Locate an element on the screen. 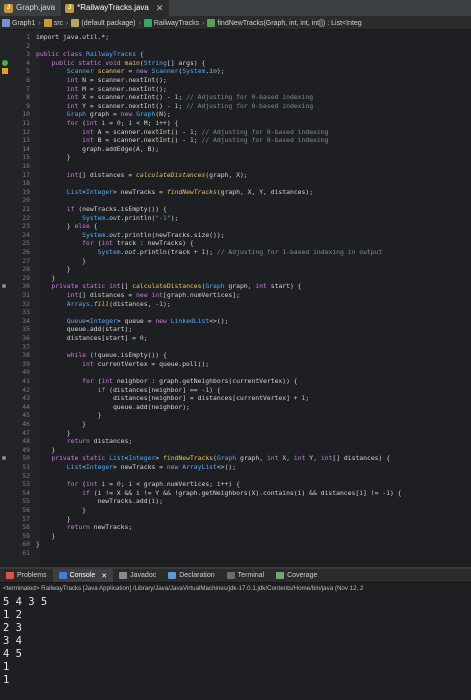 This screenshot has height=700, width=471. code-text: for (int i = 0; i < M; i++) { is located at coordinates (122, 123).